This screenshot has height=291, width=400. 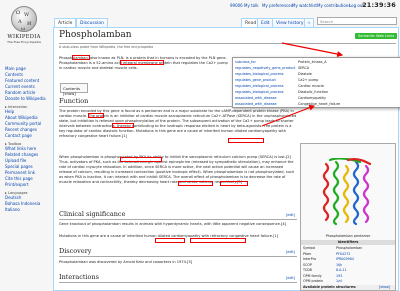 I want to click on arrow-from-term, so click(x=288, y=115).